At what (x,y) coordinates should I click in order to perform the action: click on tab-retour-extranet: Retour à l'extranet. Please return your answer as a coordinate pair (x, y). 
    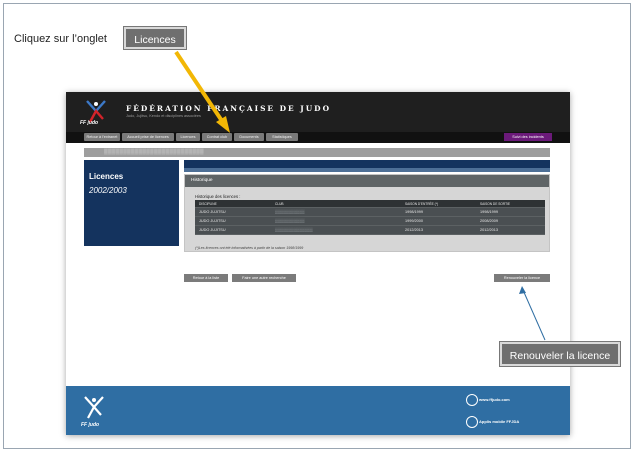
    Looking at the image, I should click on (102, 137).